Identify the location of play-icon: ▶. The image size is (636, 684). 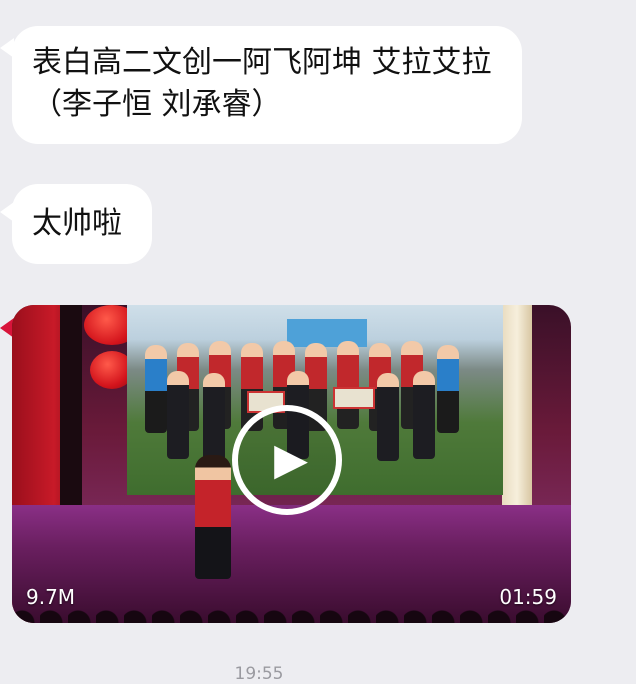
(287, 460).